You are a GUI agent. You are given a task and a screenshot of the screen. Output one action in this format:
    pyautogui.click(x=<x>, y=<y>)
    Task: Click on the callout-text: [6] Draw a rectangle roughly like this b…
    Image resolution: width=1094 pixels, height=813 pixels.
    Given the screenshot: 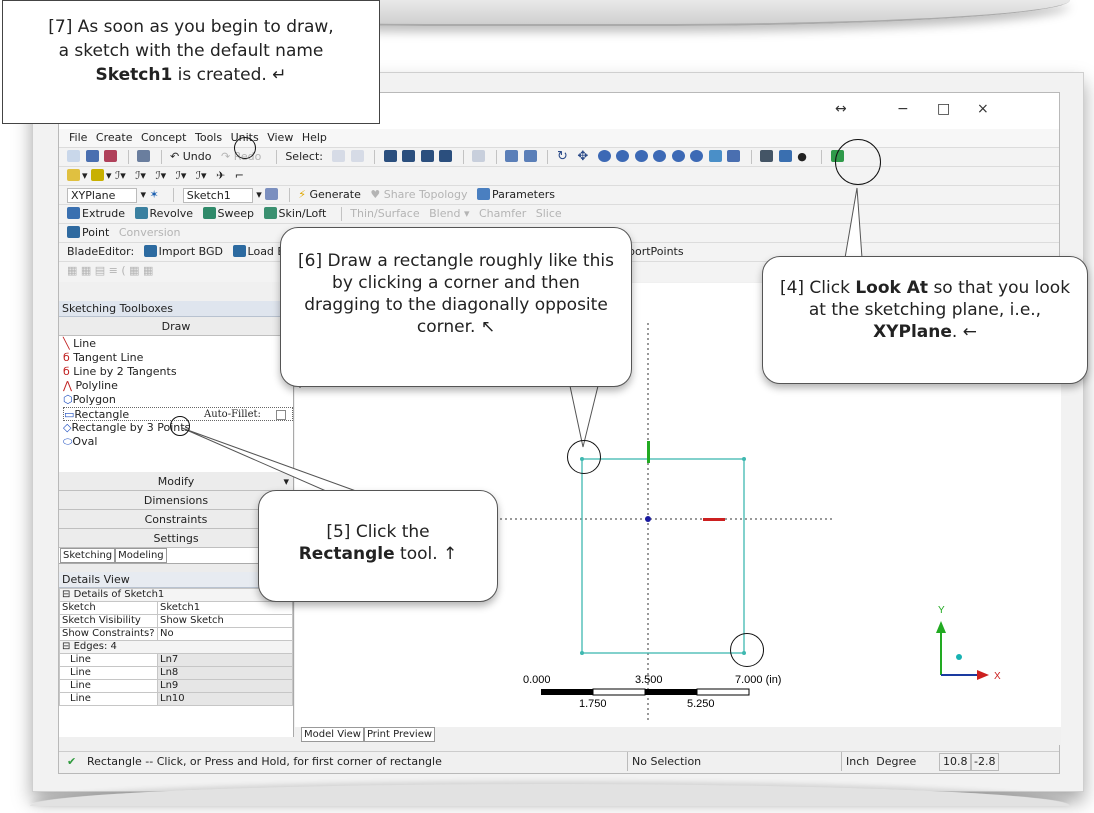 What is the action you would take?
    pyautogui.click(x=456, y=294)
    